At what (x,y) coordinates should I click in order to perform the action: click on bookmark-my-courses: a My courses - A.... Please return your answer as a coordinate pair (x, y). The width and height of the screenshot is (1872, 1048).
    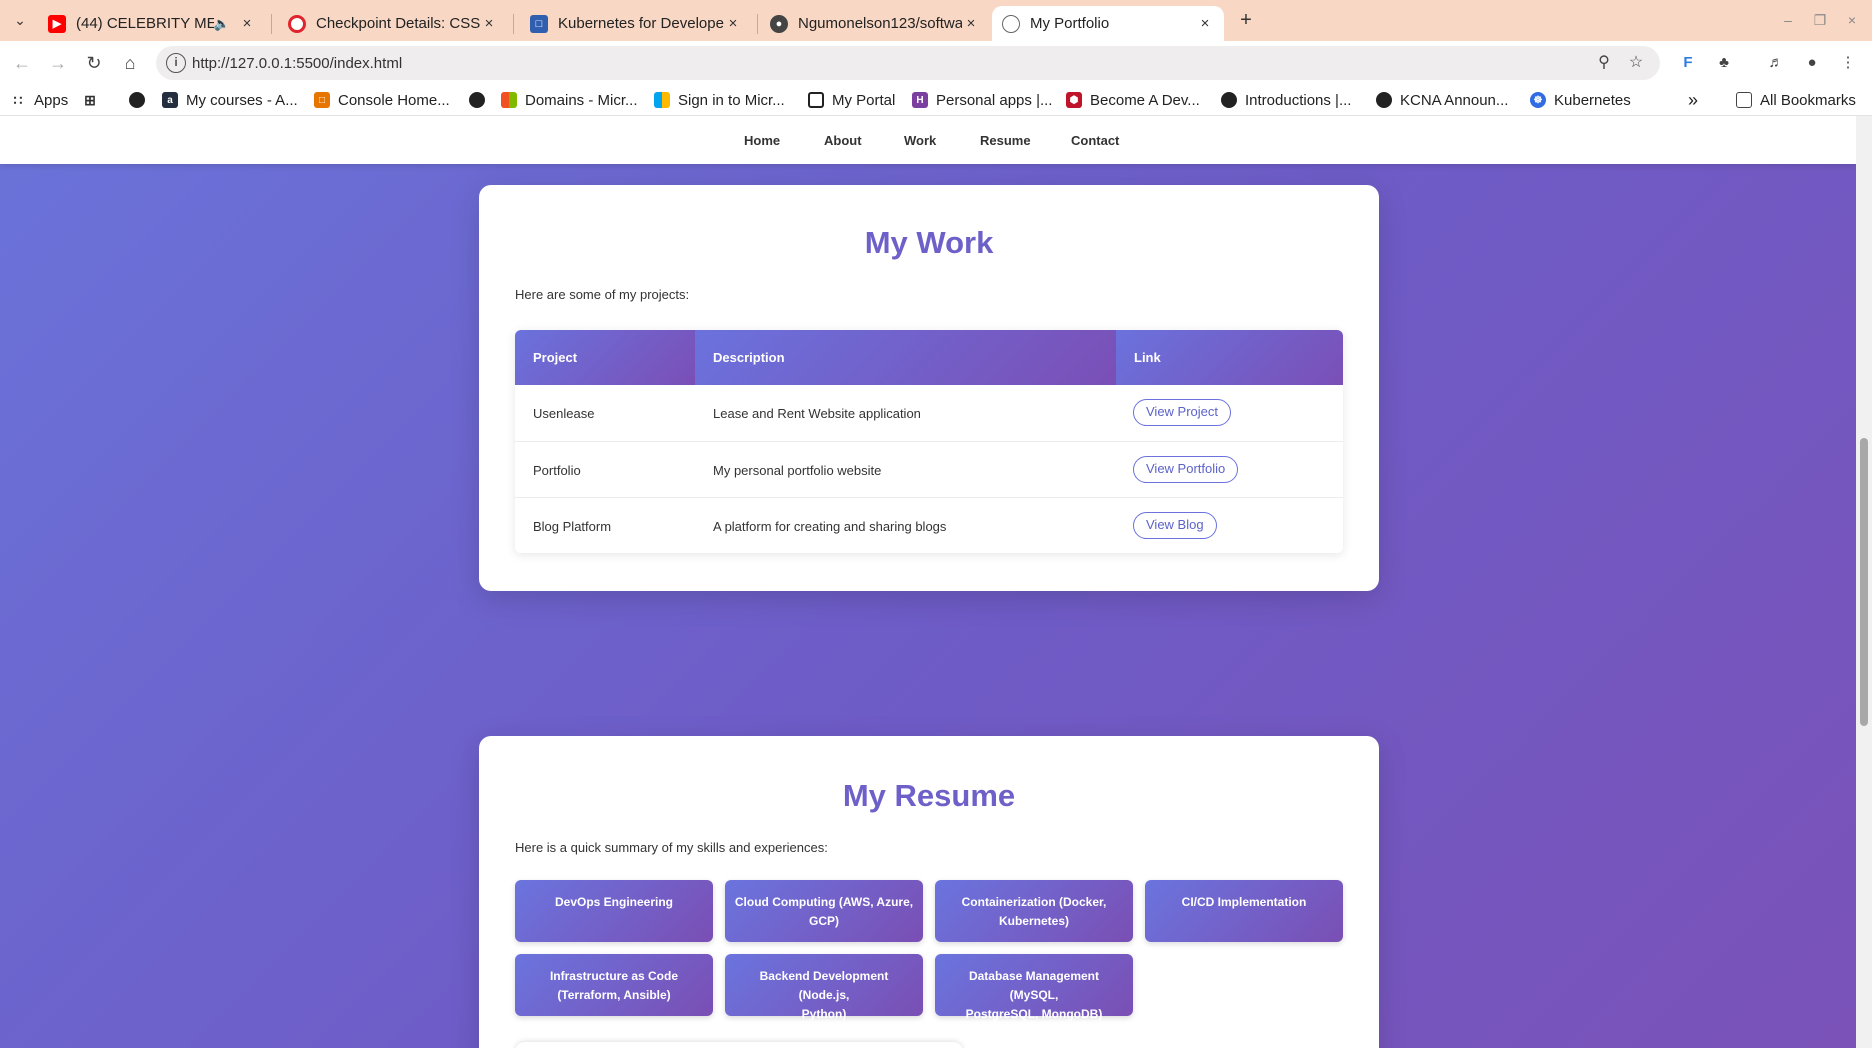
    Looking at the image, I should click on (230, 100).